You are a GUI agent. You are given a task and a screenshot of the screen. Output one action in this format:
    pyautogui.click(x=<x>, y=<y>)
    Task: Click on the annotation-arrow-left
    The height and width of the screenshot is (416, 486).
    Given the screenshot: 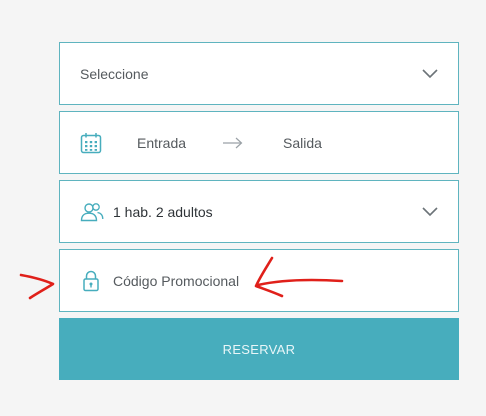 What is the action you would take?
    pyautogui.click(x=37, y=286)
    